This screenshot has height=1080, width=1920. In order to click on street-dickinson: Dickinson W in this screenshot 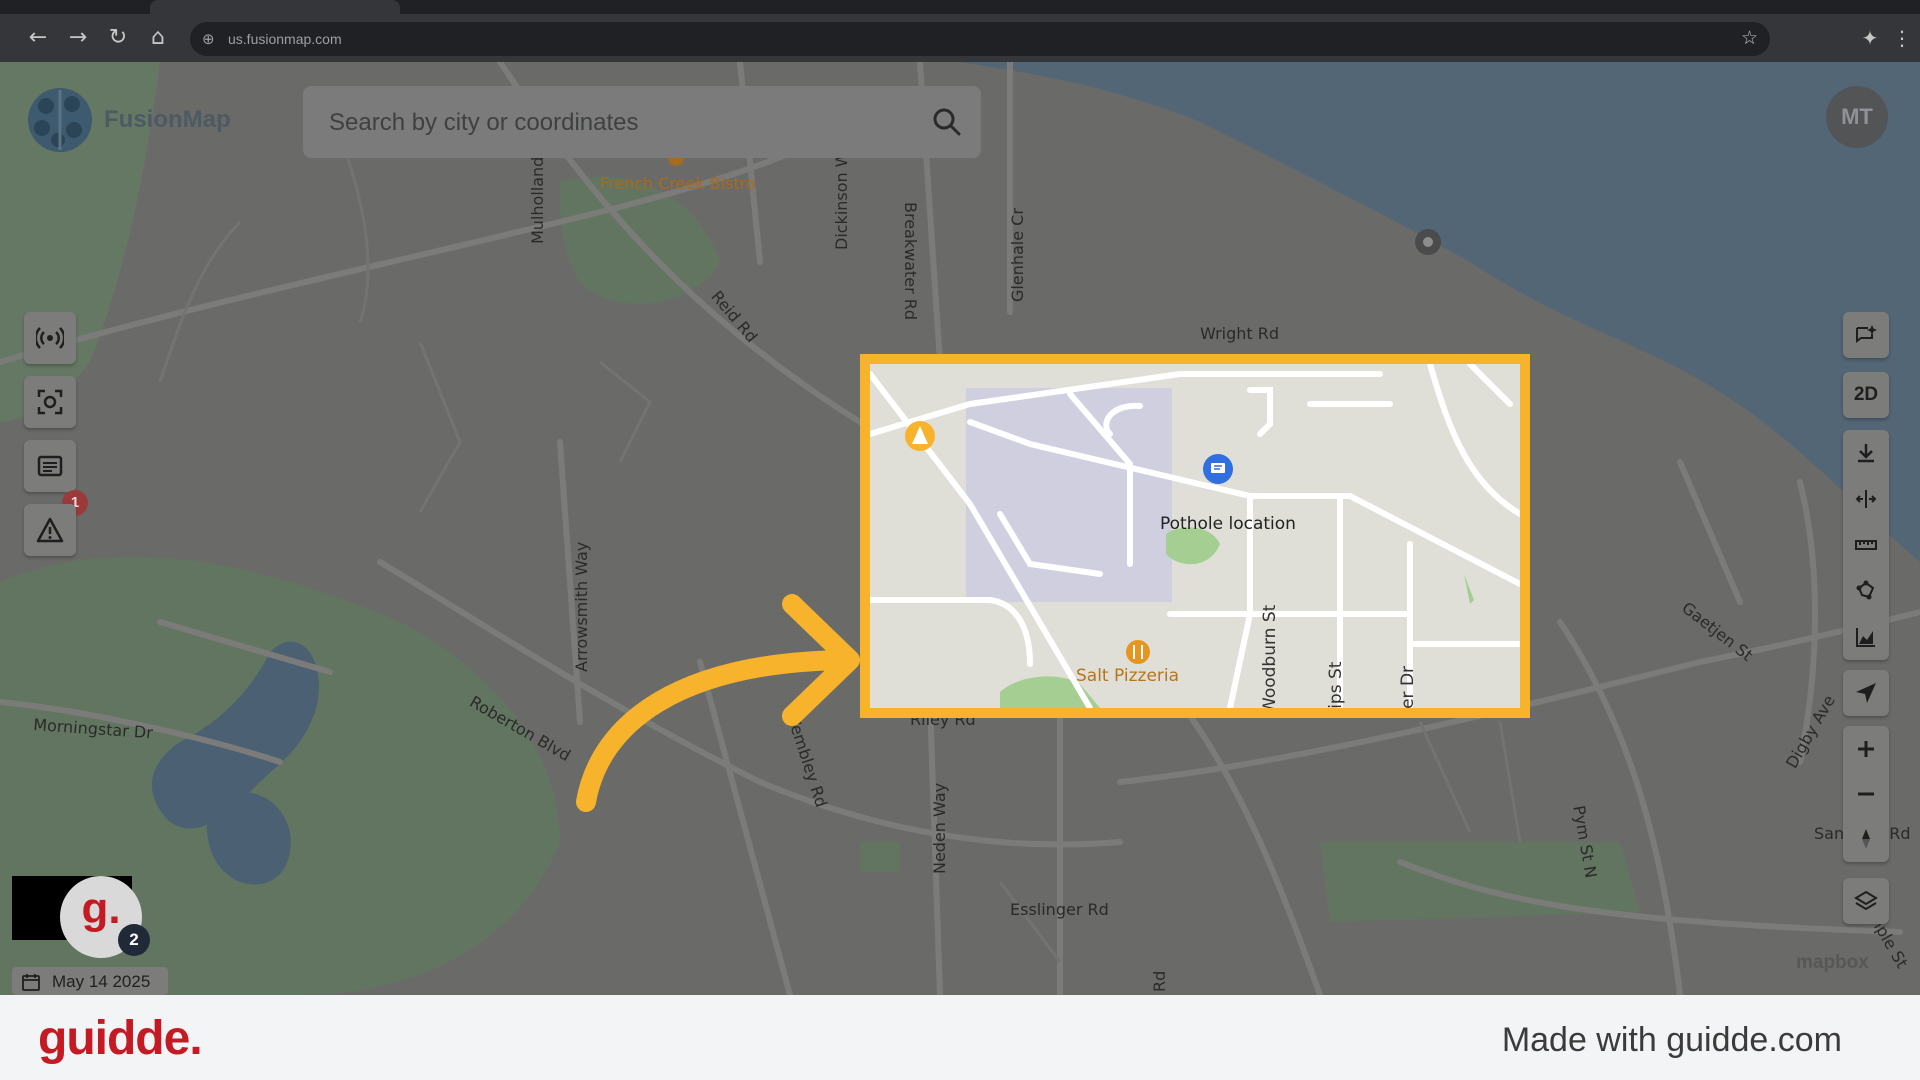, I will do `click(841, 200)`.